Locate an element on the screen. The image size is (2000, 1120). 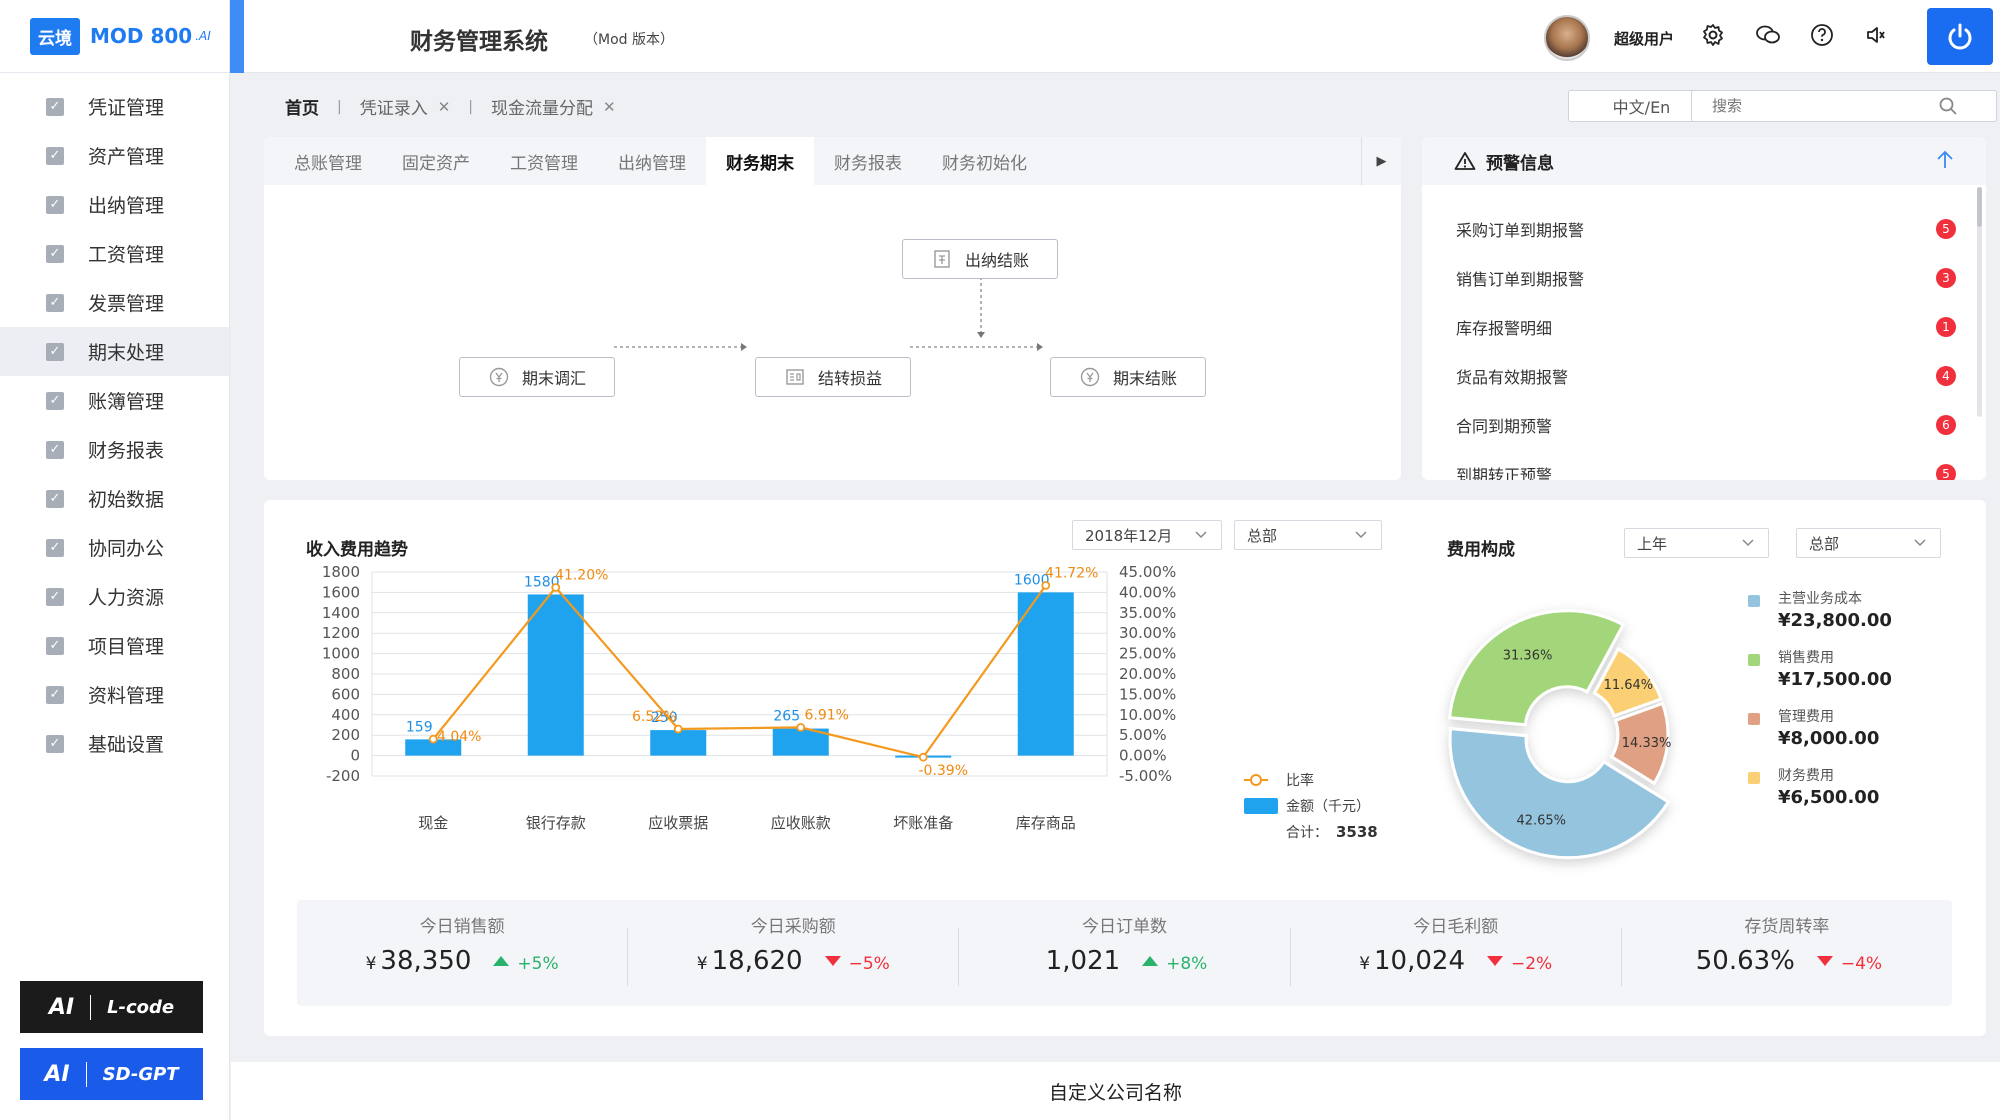
sidebar-item: ✓ 初始数据 is located at coordinates (114, 498).